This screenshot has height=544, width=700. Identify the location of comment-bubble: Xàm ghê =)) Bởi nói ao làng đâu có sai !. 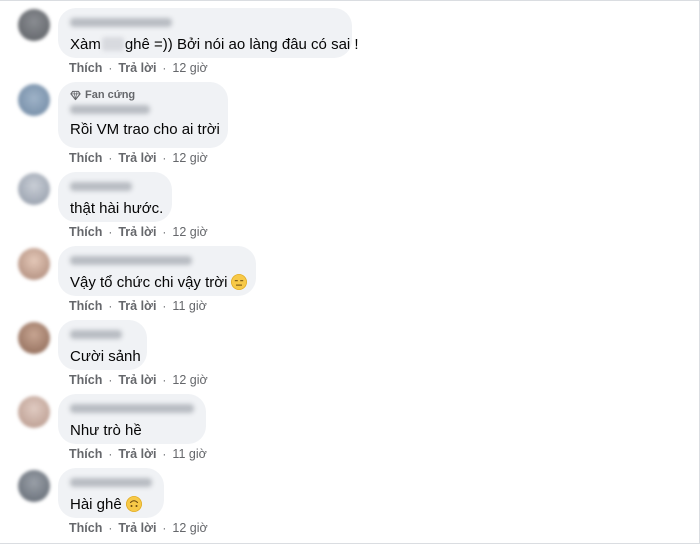
(208, 33).